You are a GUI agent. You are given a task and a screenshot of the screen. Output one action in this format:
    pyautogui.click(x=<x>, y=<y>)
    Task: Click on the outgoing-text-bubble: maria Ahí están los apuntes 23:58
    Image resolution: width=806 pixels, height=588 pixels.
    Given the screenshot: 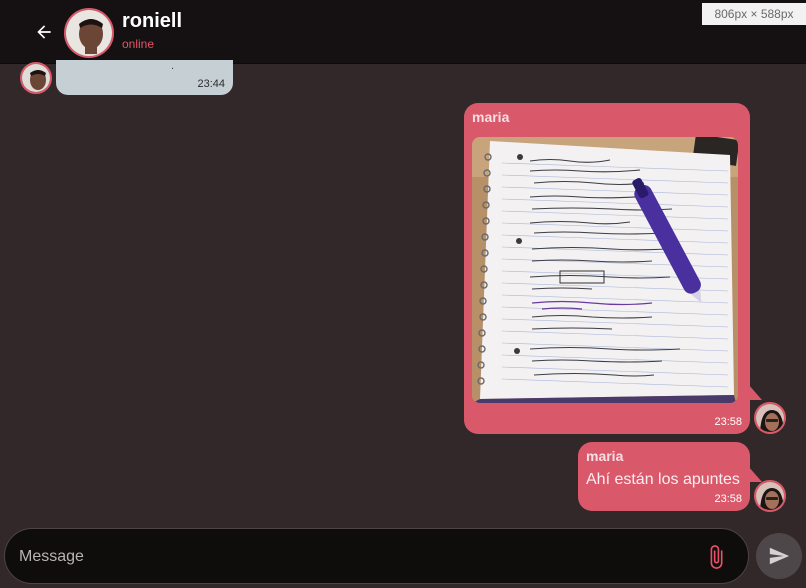 What is the action you would take?
    pyautogui.click(x=664, y=476)
    